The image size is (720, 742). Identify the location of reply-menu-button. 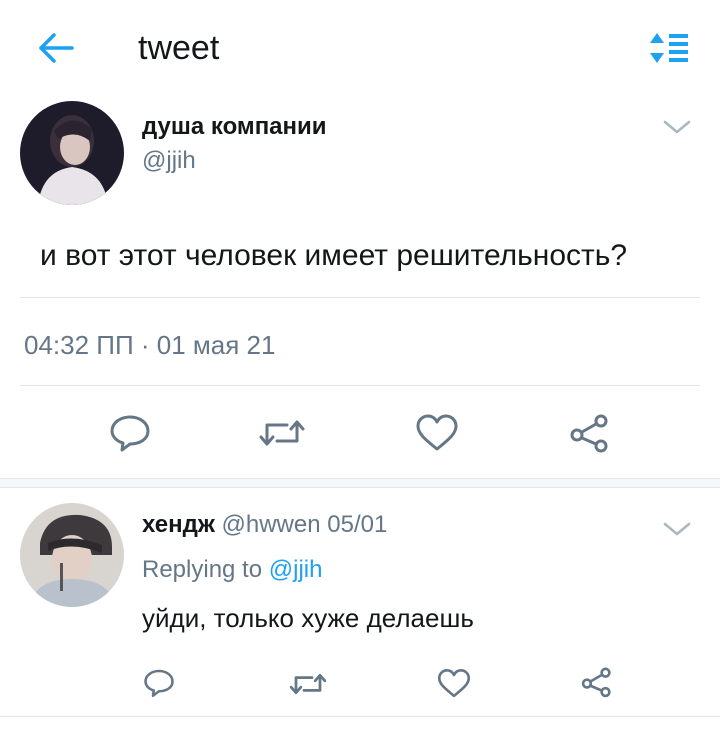
(677, 529).